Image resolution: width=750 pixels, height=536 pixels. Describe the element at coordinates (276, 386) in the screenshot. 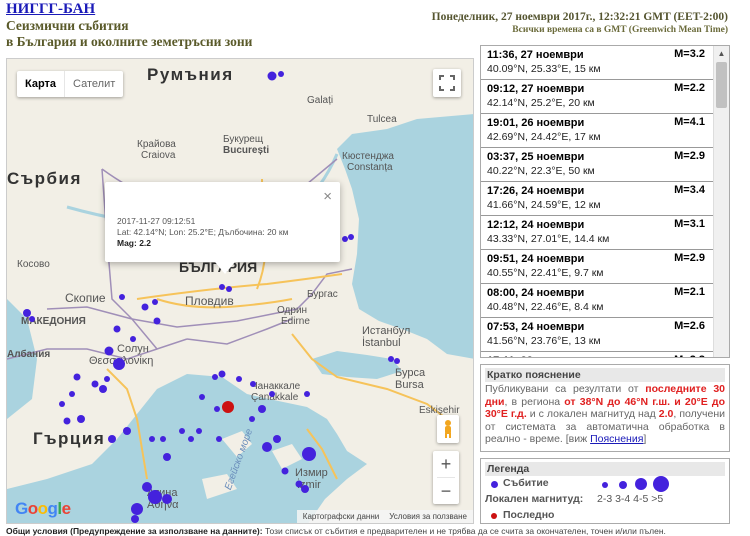

I see `label-canakkale: Чанаккале` at that location.